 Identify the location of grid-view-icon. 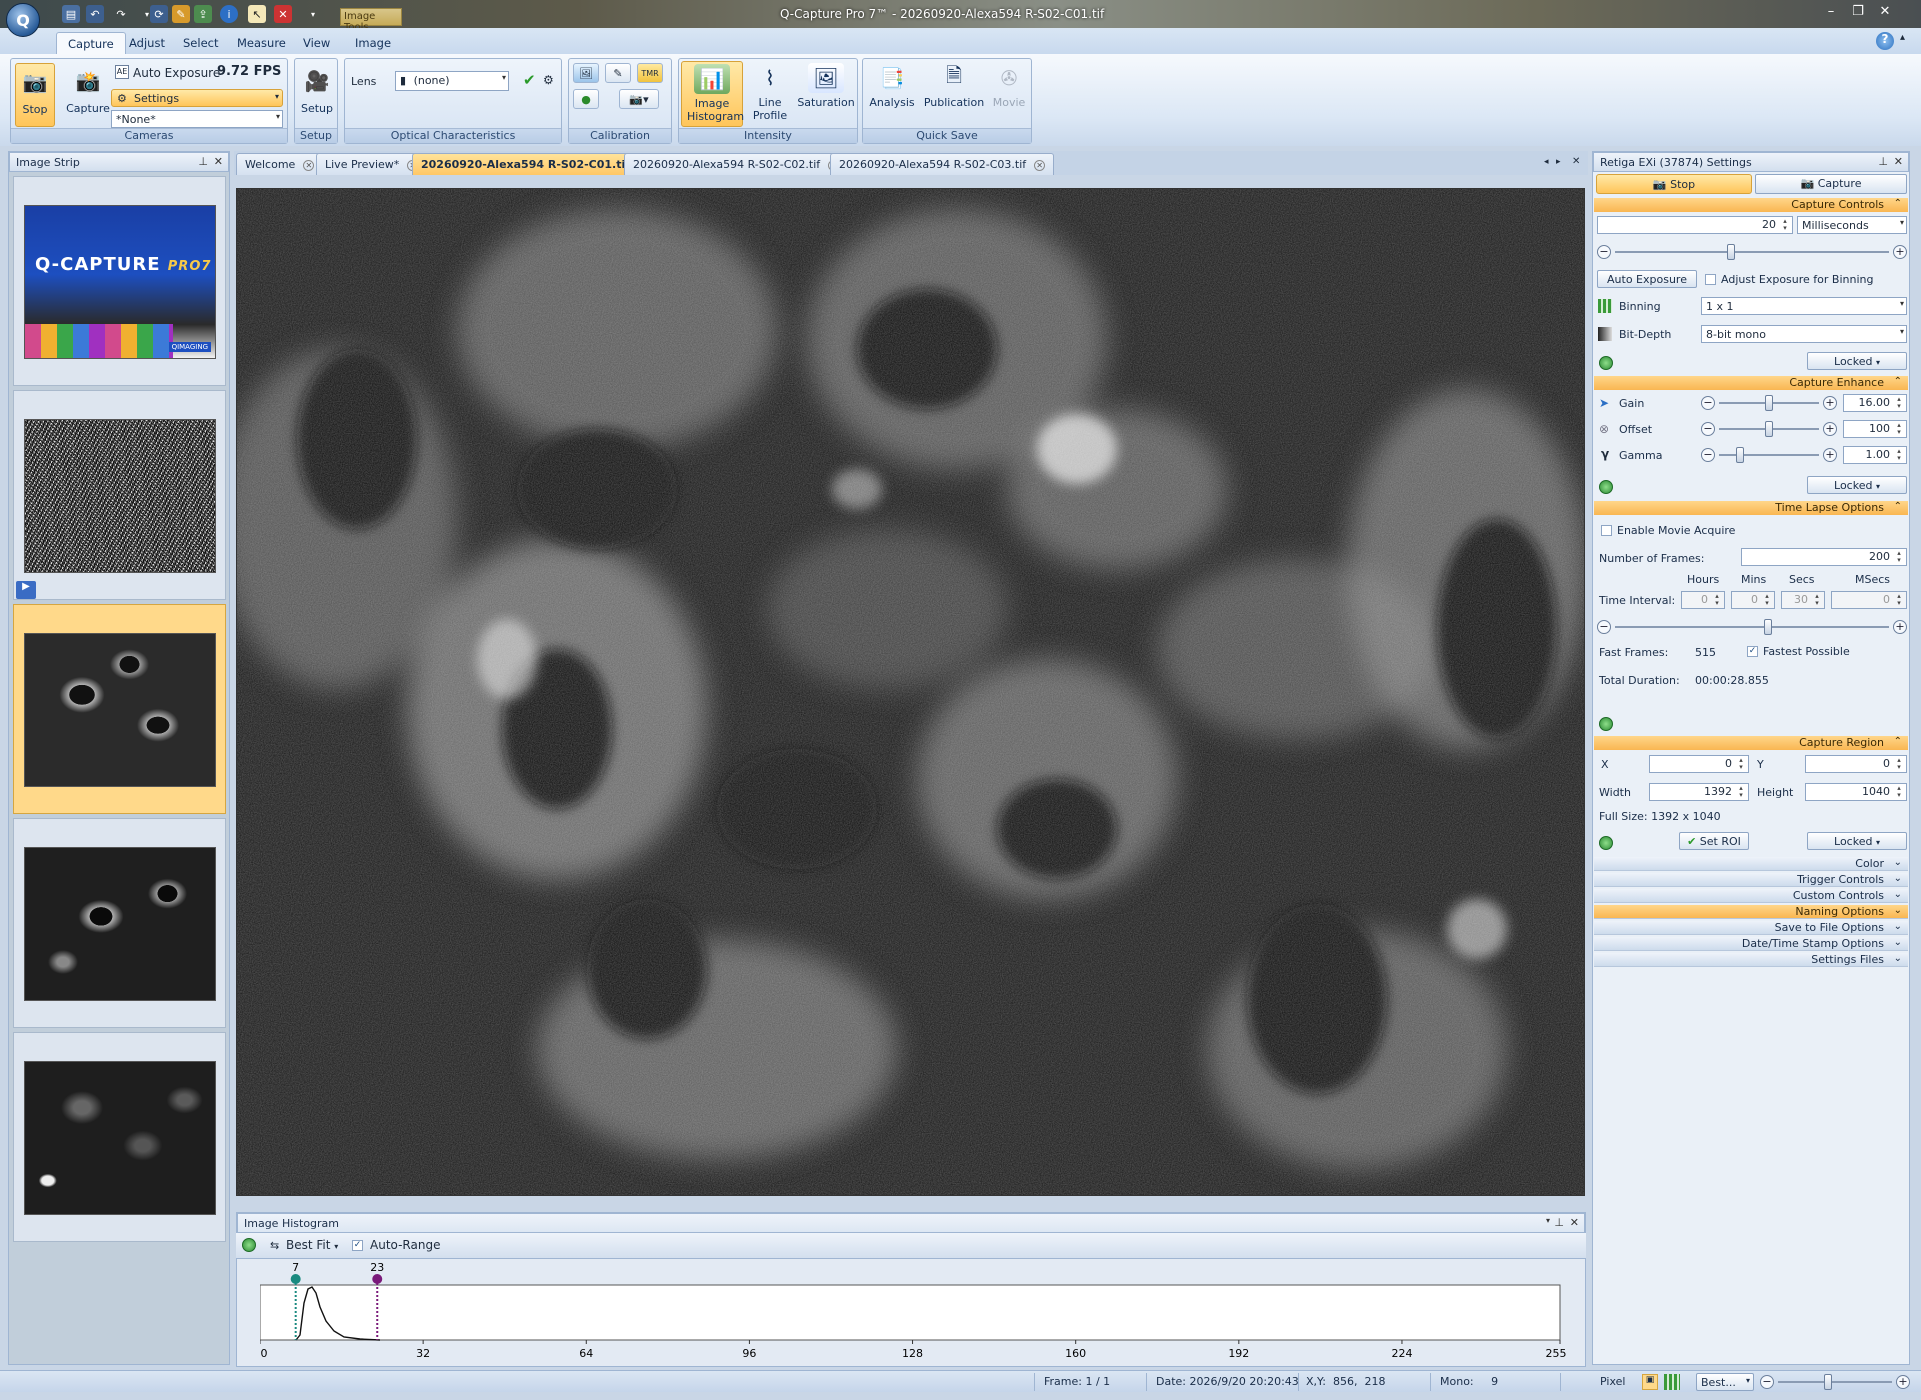
(1672, 1382).